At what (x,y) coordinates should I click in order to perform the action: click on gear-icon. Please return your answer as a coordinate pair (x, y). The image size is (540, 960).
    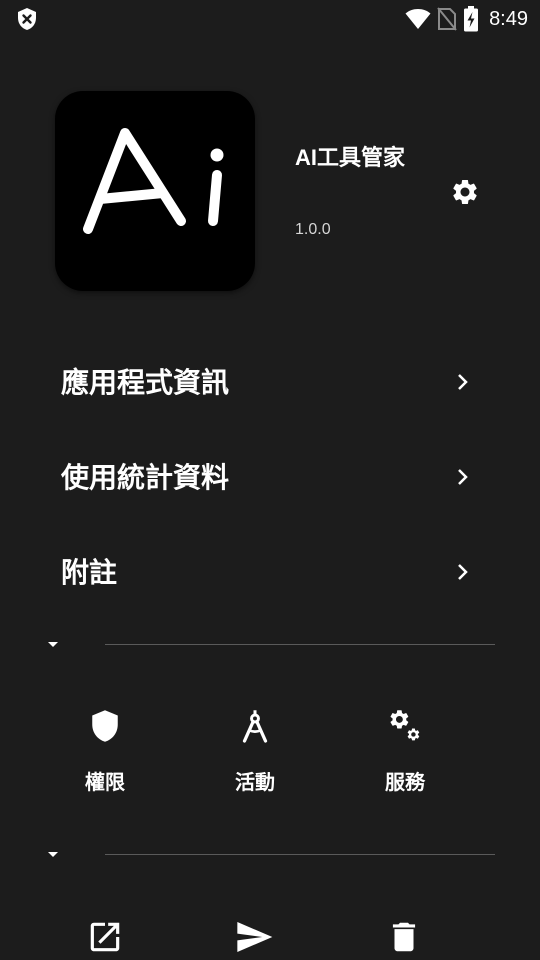
    Looking at the image, I should click on (465, 192).